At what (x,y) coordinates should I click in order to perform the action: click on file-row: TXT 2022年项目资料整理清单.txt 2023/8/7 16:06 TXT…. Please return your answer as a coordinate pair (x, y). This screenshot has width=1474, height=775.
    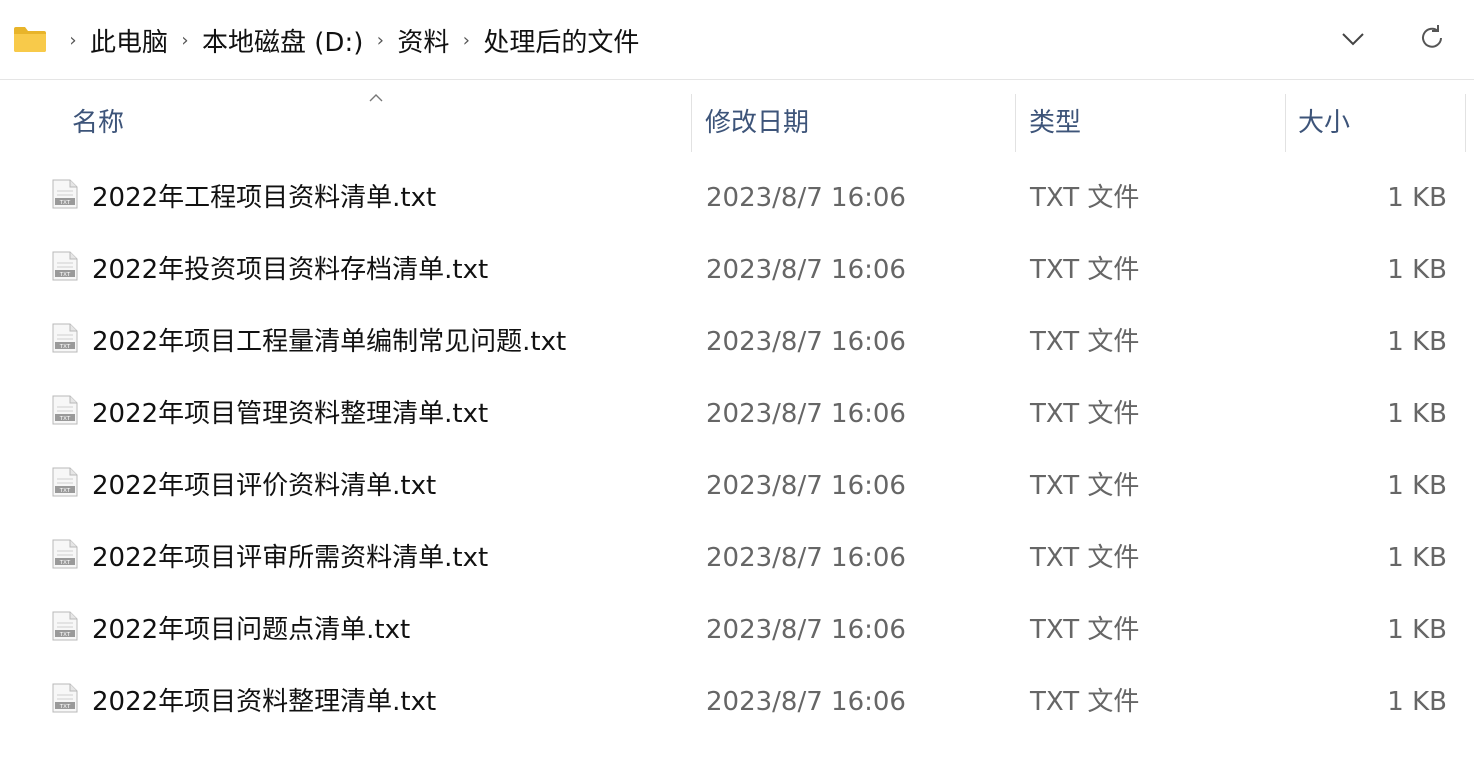
    Looking at the image, I should click on (737, 702).